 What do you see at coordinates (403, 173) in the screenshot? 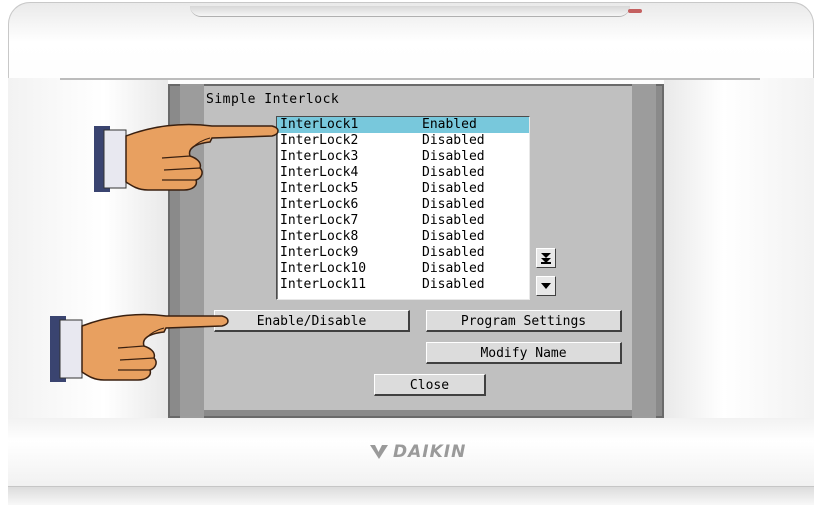
I see `interlock-row: InterLock4 Disabled` at bounding box center [403, 173].